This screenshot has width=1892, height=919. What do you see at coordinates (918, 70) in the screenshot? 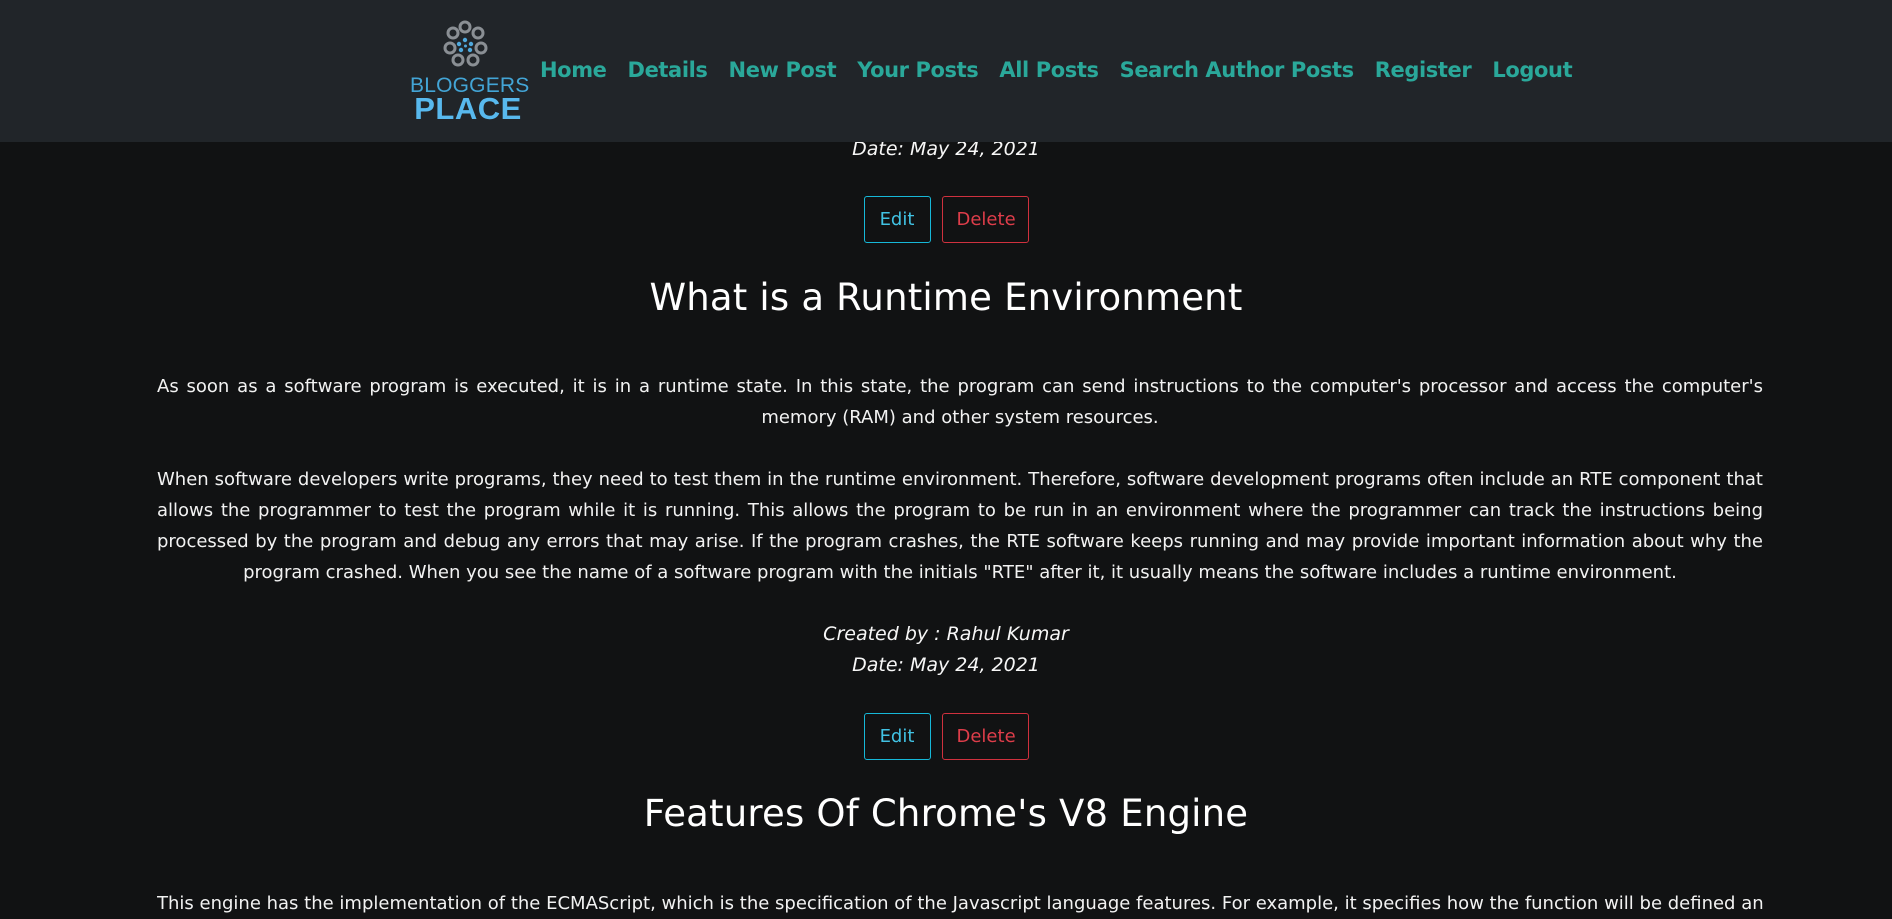
I see `nav-your-posts: Your Posts` at bounding box center [918, 70].